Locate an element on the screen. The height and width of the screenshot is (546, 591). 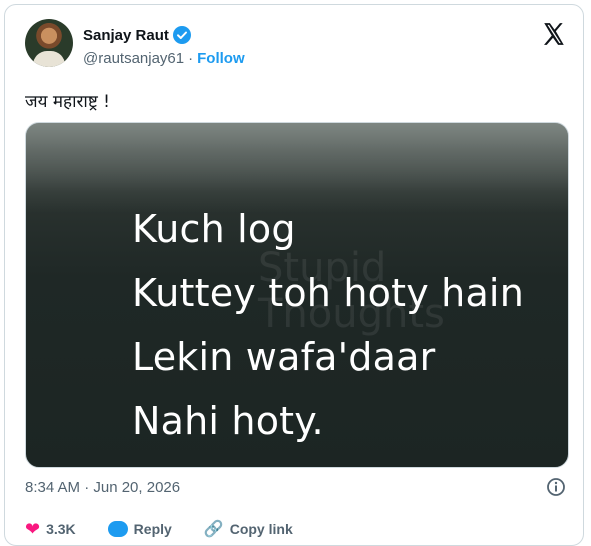
reply-label: Reply is located at coordinates (152, 529).